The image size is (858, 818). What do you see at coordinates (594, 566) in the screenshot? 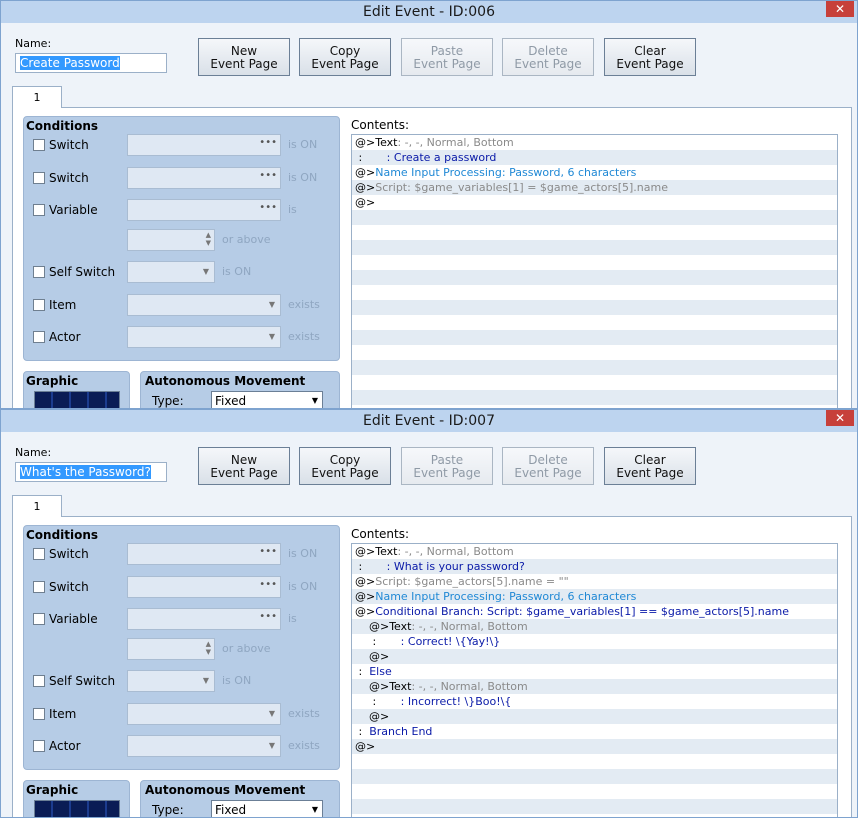
I see `command-line: : : What is your password?` at bounding box center [594, 566].